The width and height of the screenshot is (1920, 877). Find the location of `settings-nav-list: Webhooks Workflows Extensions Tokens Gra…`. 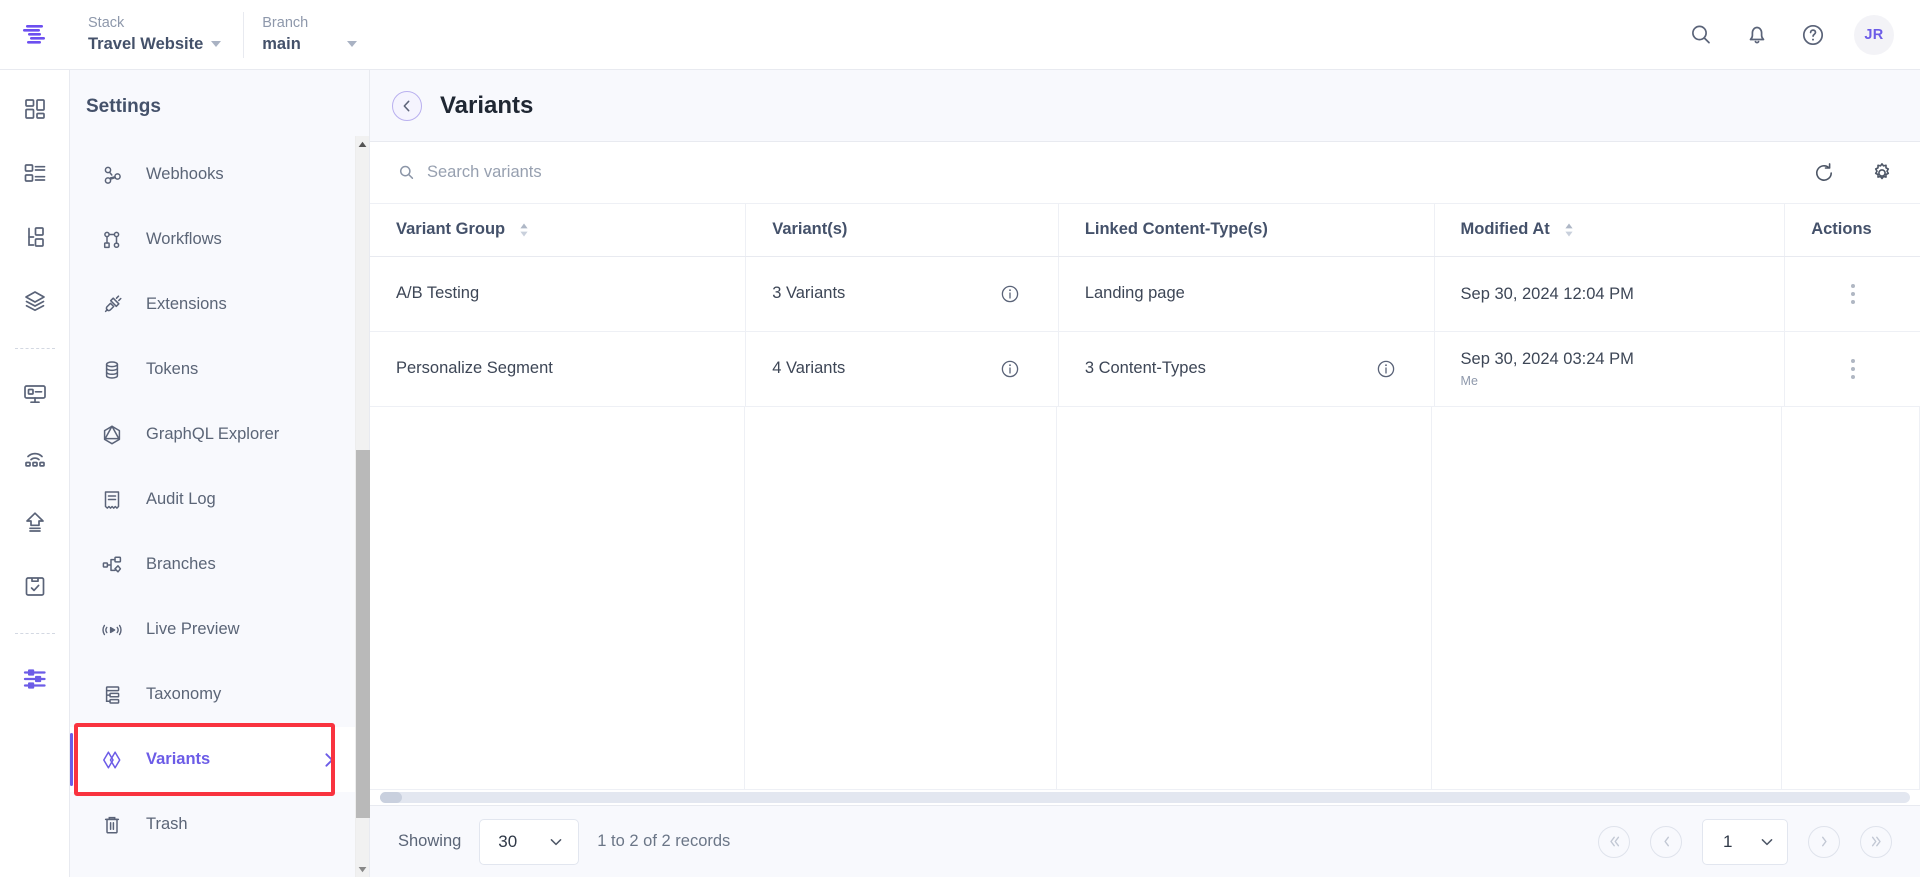

settings-nav-list: Webhooks Workflows Extensions Tokens Gra… is located at coordinates (212, 506).